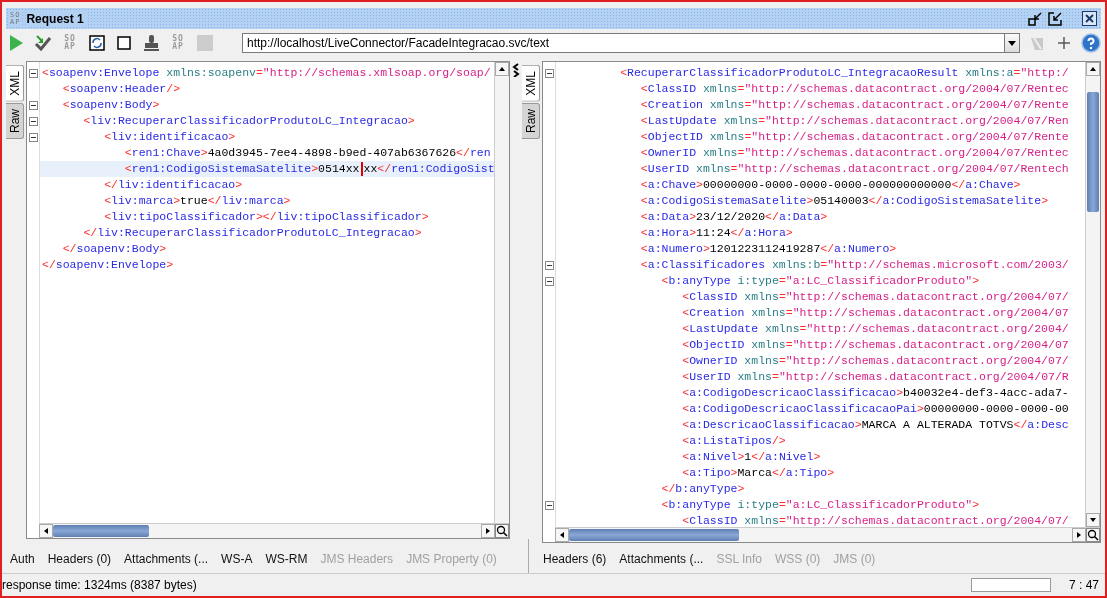 The width and height of the screenshot is (1107, 598). I want to click on code-line: <OwnerID xmlns="http://schemas.datacontract.org/2004/07/, so click(875, 361).